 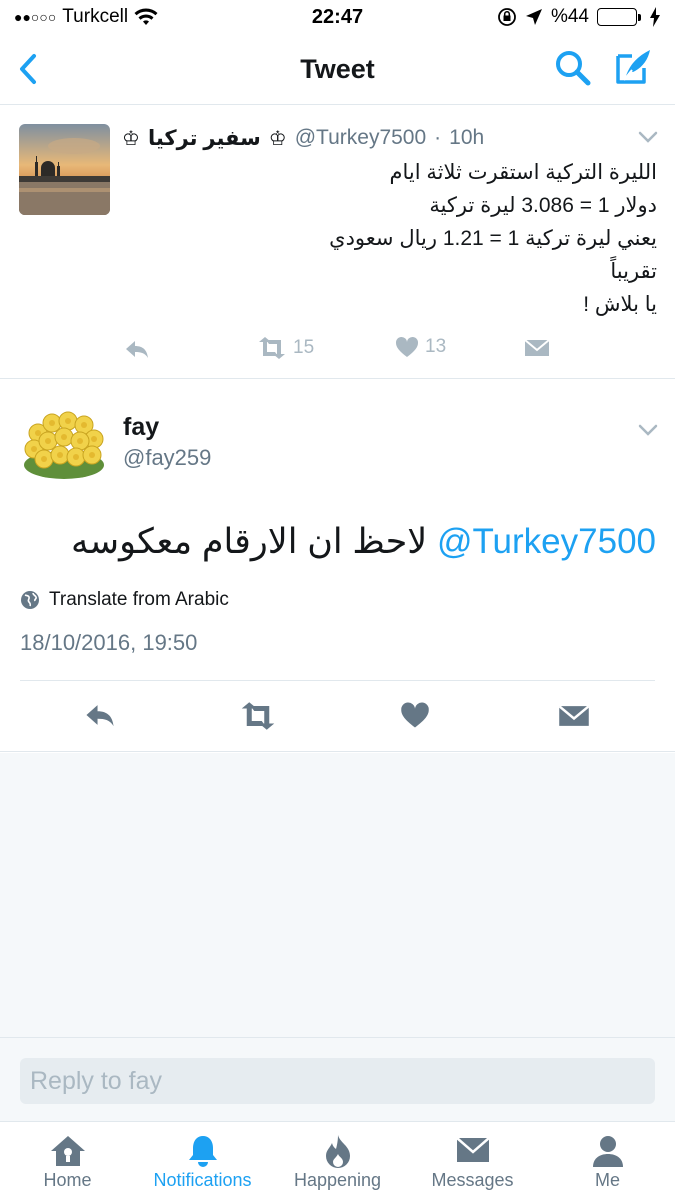 What do you see at coordinates (493, 238) in the screenshot?
I see `tweet-line: يعني ليرة تركية 1 = 1.21 ريال سعودي` at bounding box center [493, 238].